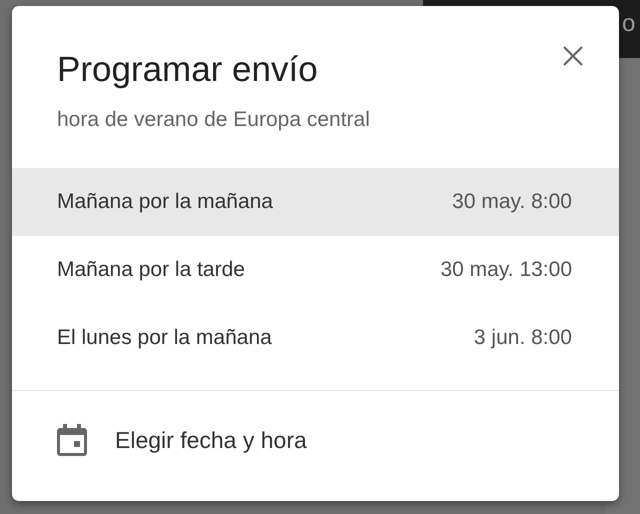  What do you see at coordinates (72, 440) in the screenshot?
I see `calendar-icon` at bounding box center [72, 440].